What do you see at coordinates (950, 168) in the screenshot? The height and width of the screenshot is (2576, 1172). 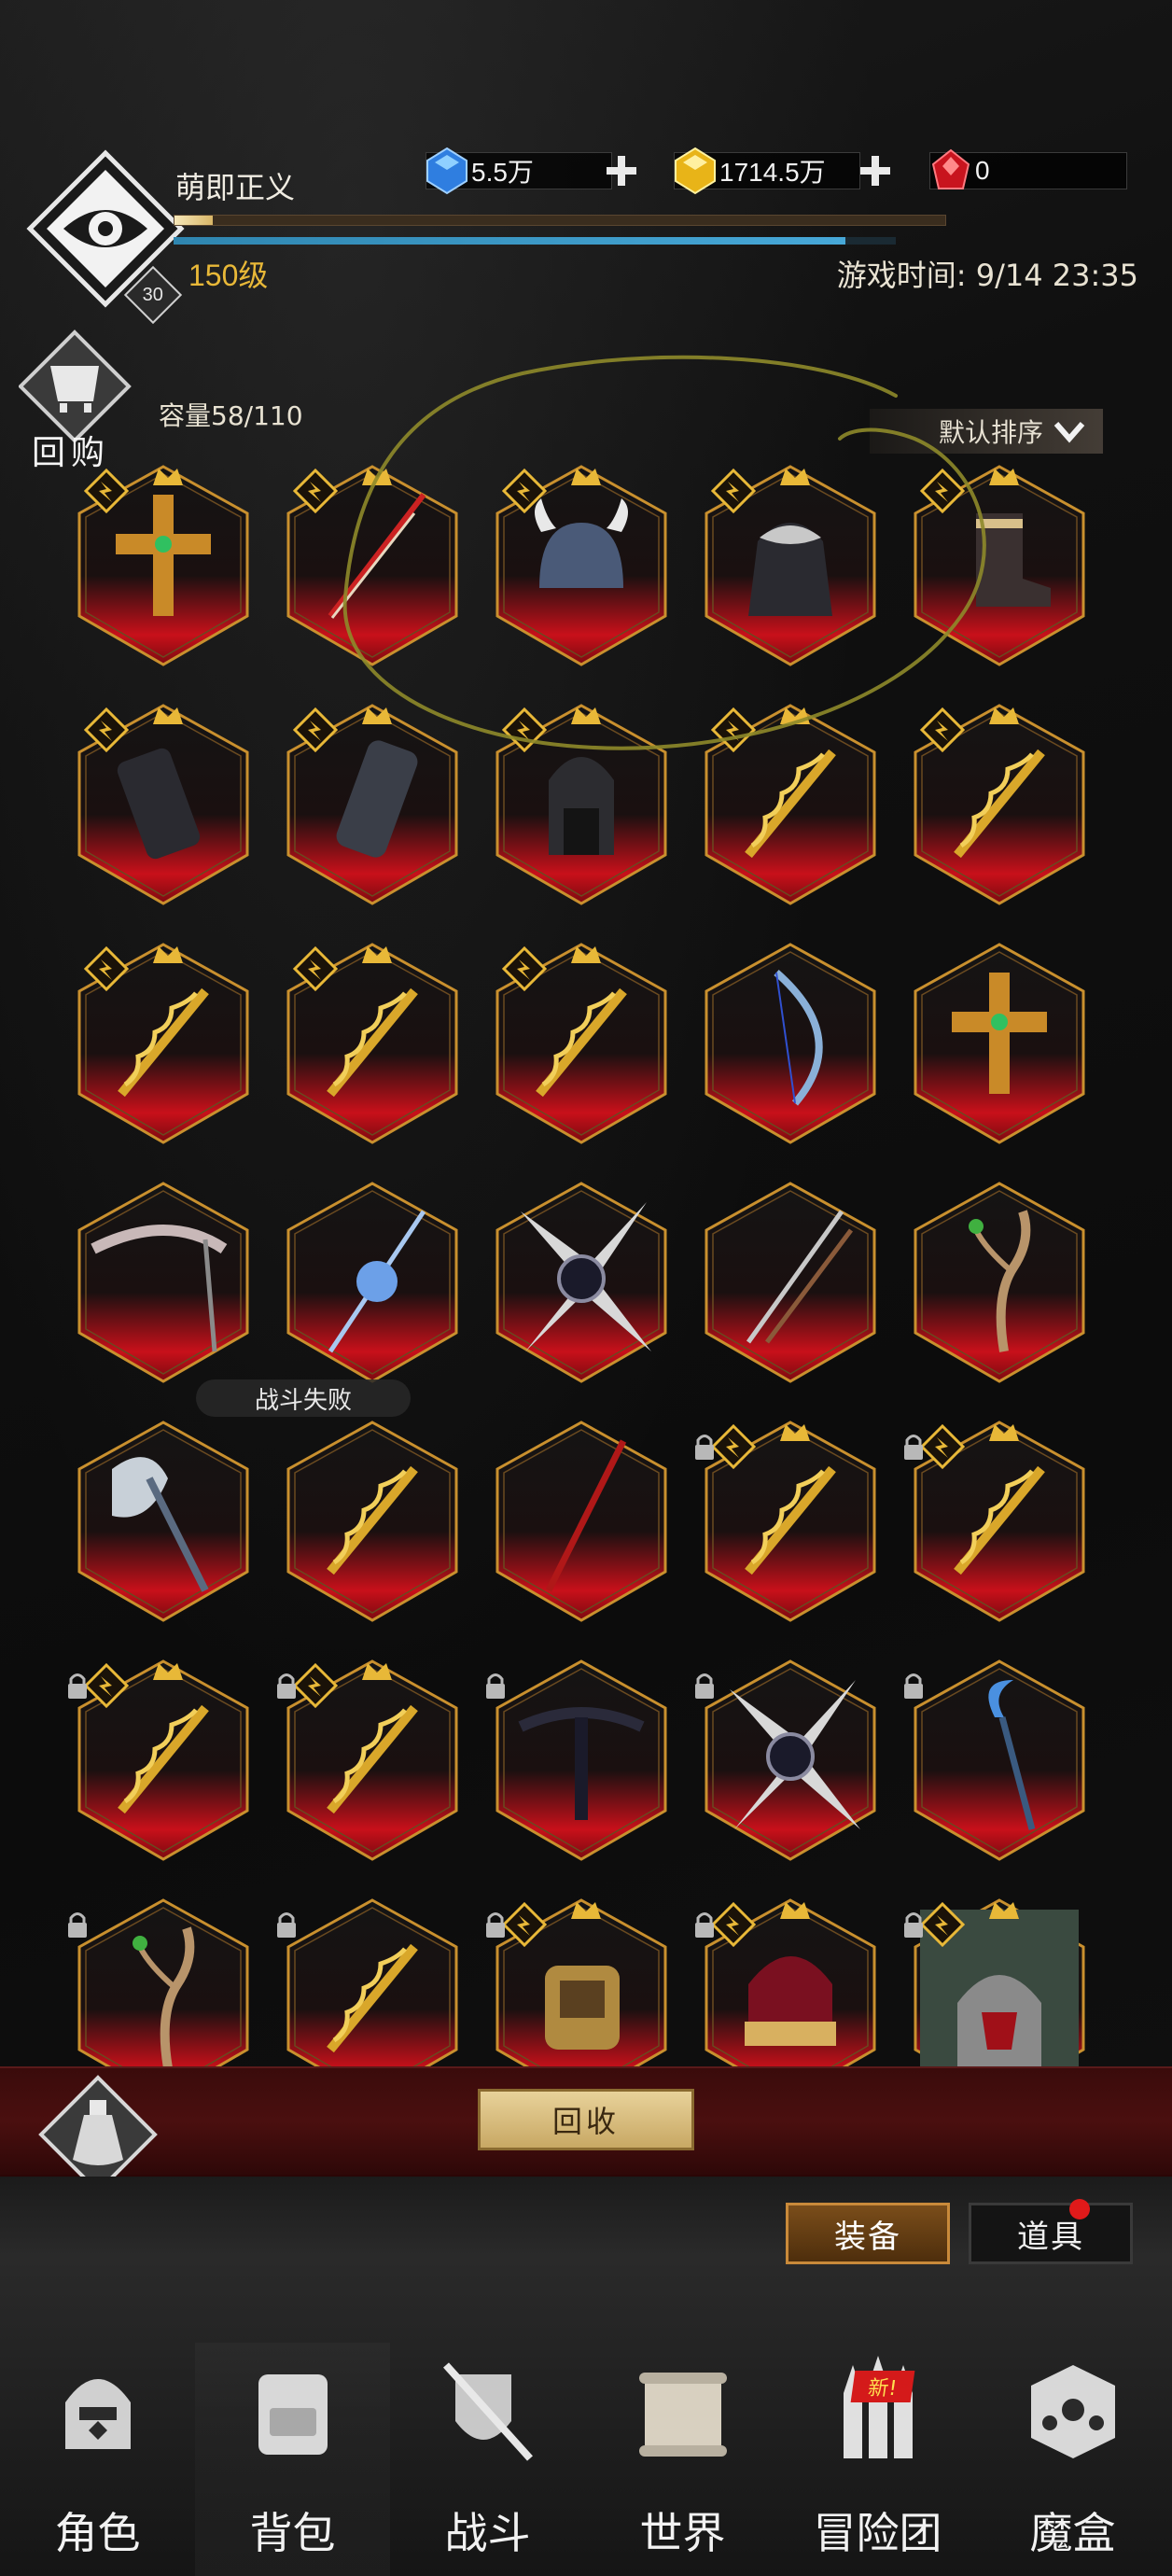 I see `red-gem-icon` at bounding box center [950, 168].